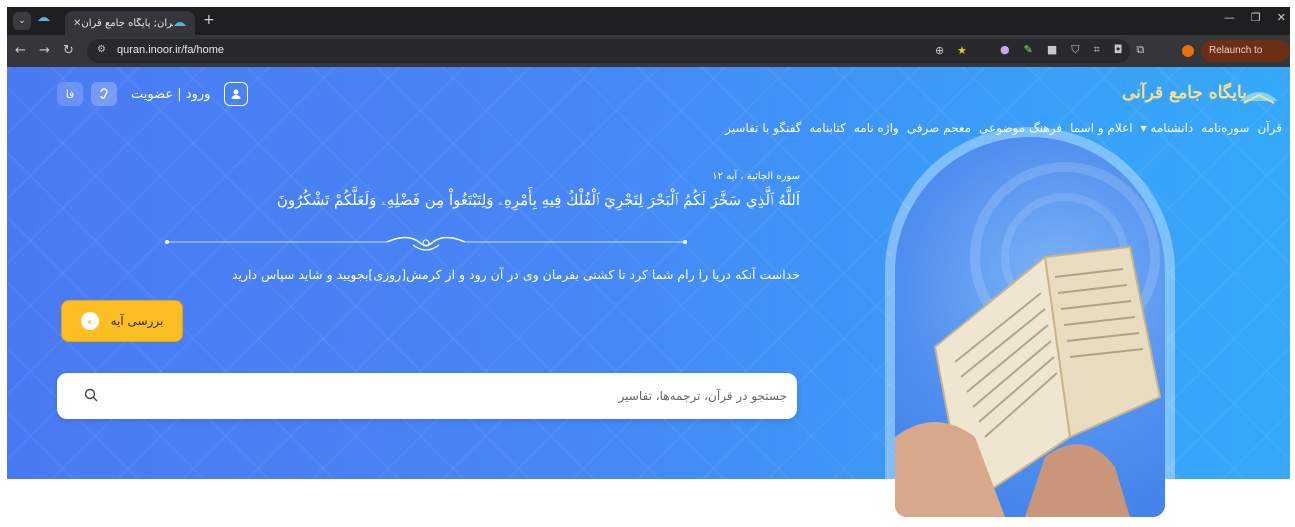 Image resolution: width=1295 pixels, height=527 pixels. I want to click on nav-item-bibliography: کتابنامه, so click(827, 128).